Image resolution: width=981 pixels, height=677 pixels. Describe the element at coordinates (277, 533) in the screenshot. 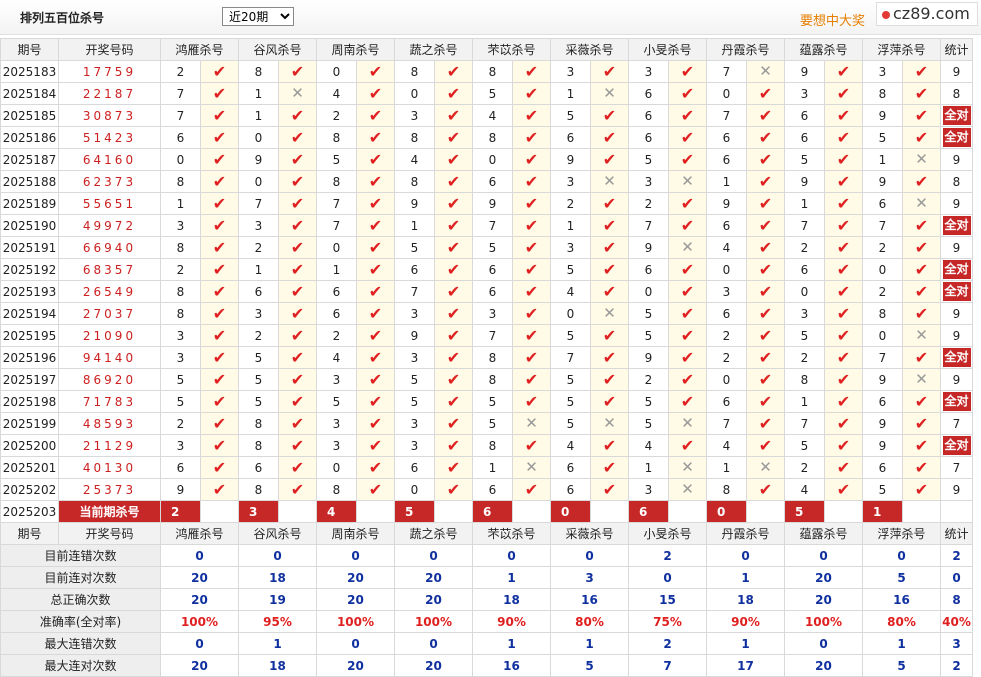

I see `col-expert-header: 谷风杀号` at that location.